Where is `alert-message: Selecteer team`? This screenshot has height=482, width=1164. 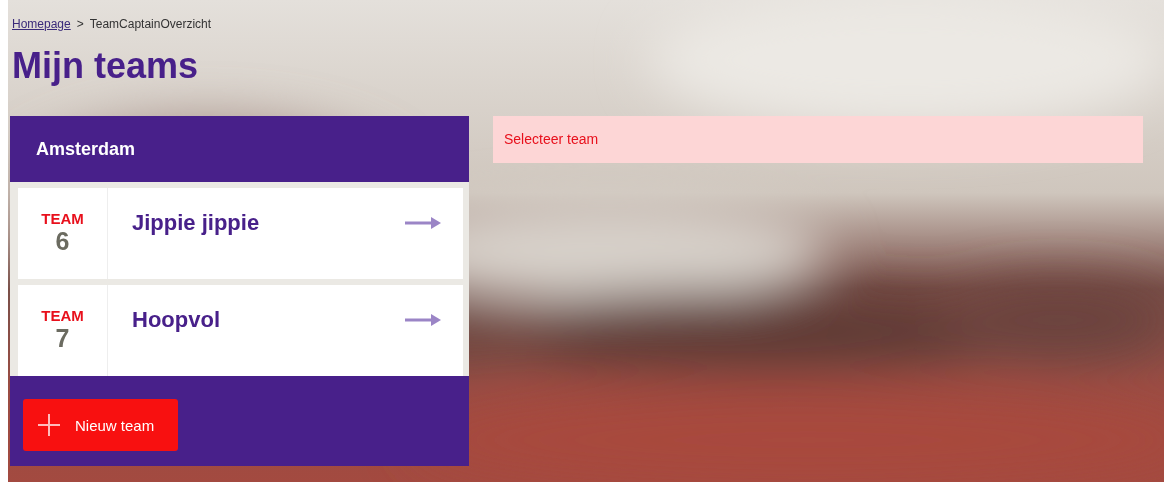
alert-message: Selecteer team is located at coordinates (818, 139).